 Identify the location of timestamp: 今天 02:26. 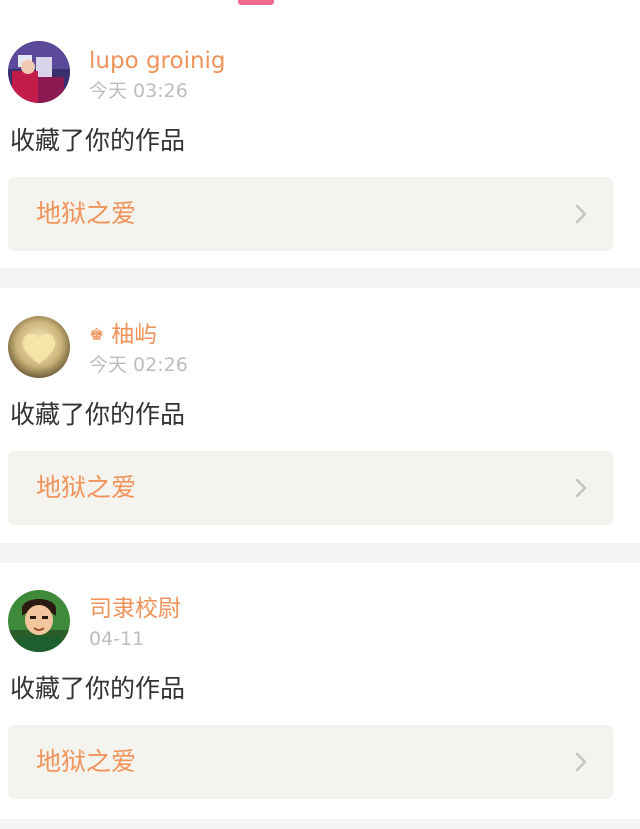
(138, 365).